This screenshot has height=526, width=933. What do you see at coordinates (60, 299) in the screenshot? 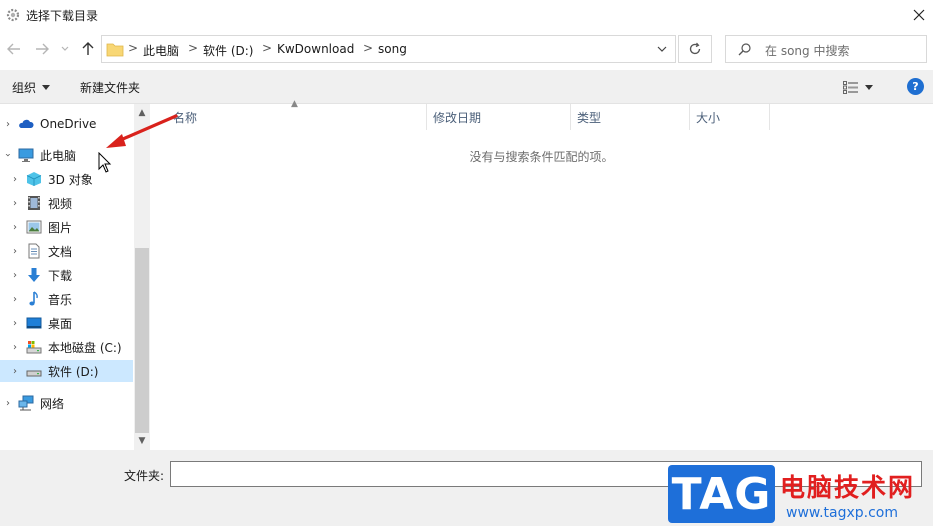
I see `nav-item-label: 音乐` at bounding box center [60, 299].